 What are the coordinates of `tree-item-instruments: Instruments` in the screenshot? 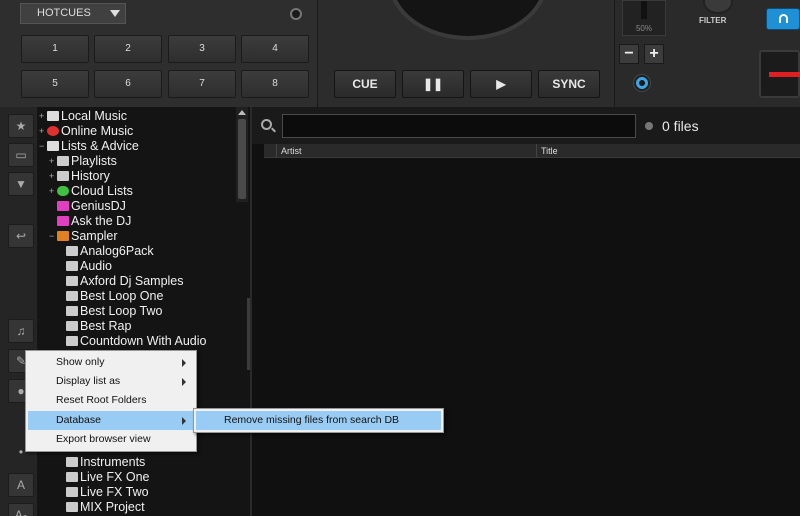 It's located at (105, 462).